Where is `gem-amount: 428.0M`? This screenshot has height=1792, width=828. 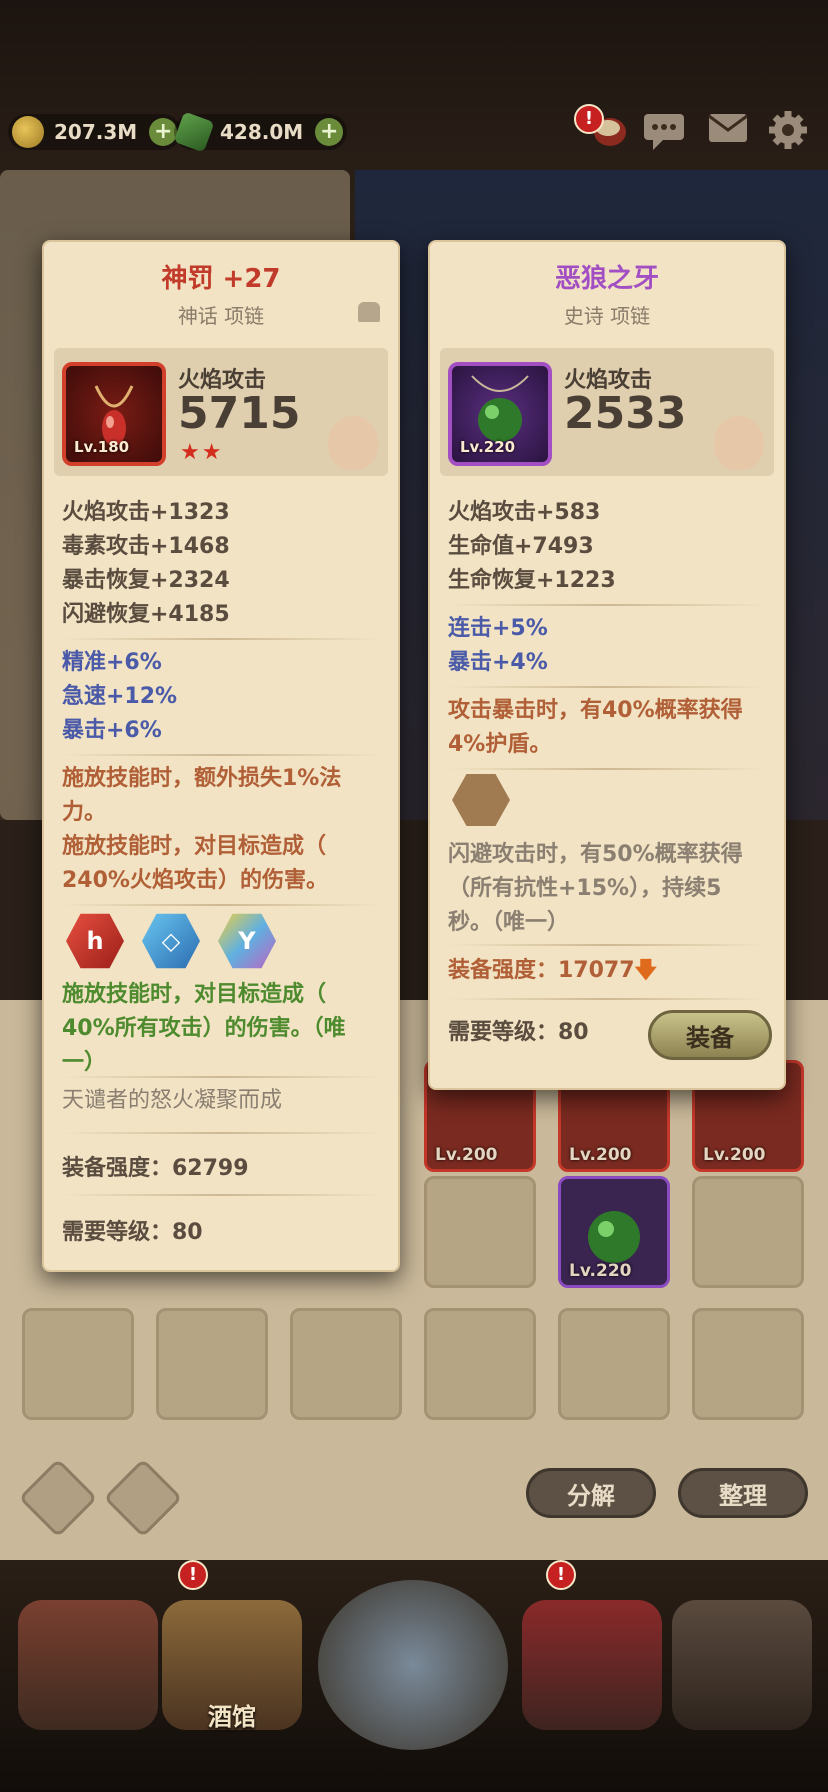
gem-amount: 428.0M is located at coordinates (262, 132).